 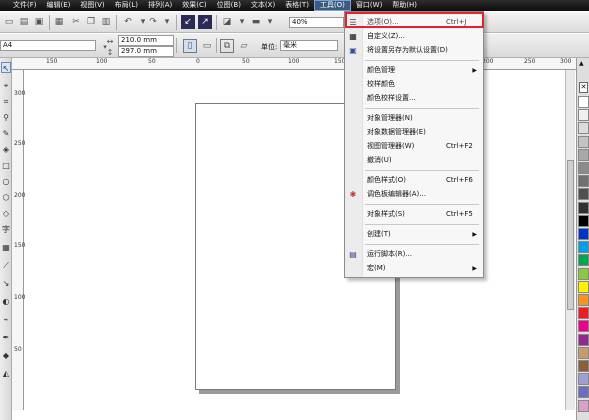 I want to click on rectangle-tool-icon: □, so click(x=6, y=165).